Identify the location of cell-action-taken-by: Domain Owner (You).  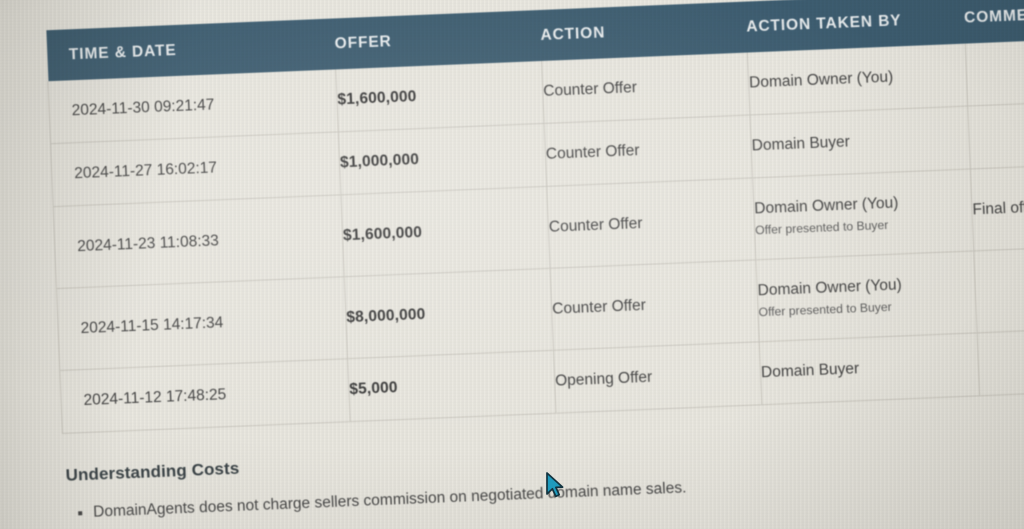
(857, 79).